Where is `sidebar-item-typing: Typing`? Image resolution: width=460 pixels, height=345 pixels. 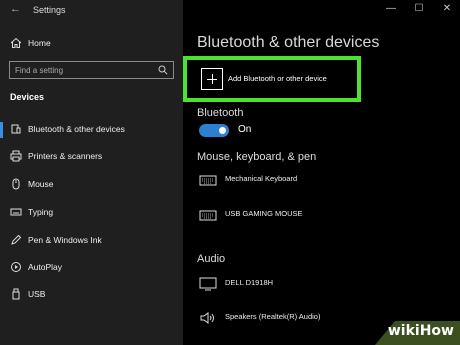 sidebar-item-typing: Typing is located at coordinates (91, 213).